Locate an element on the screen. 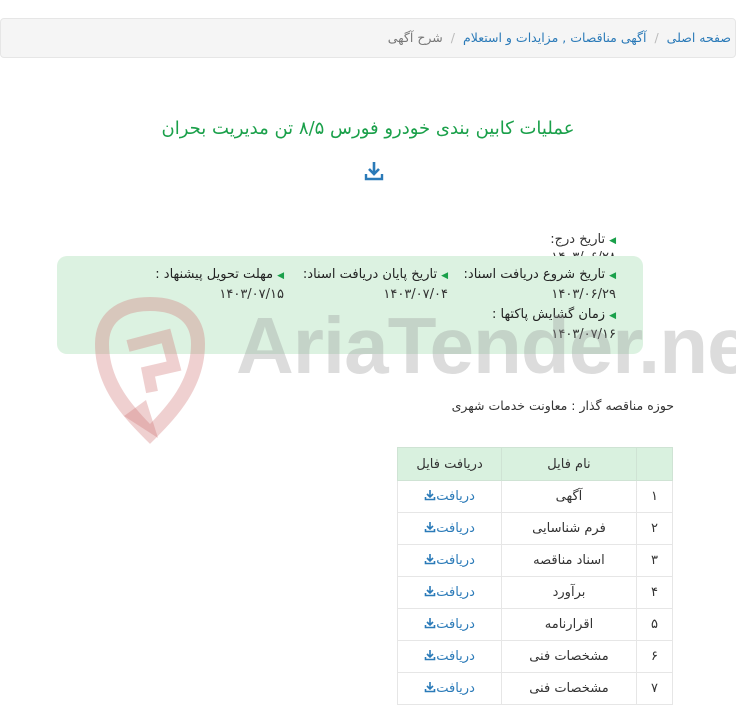  row-num: ۱ is located at coordinates (654, 496).